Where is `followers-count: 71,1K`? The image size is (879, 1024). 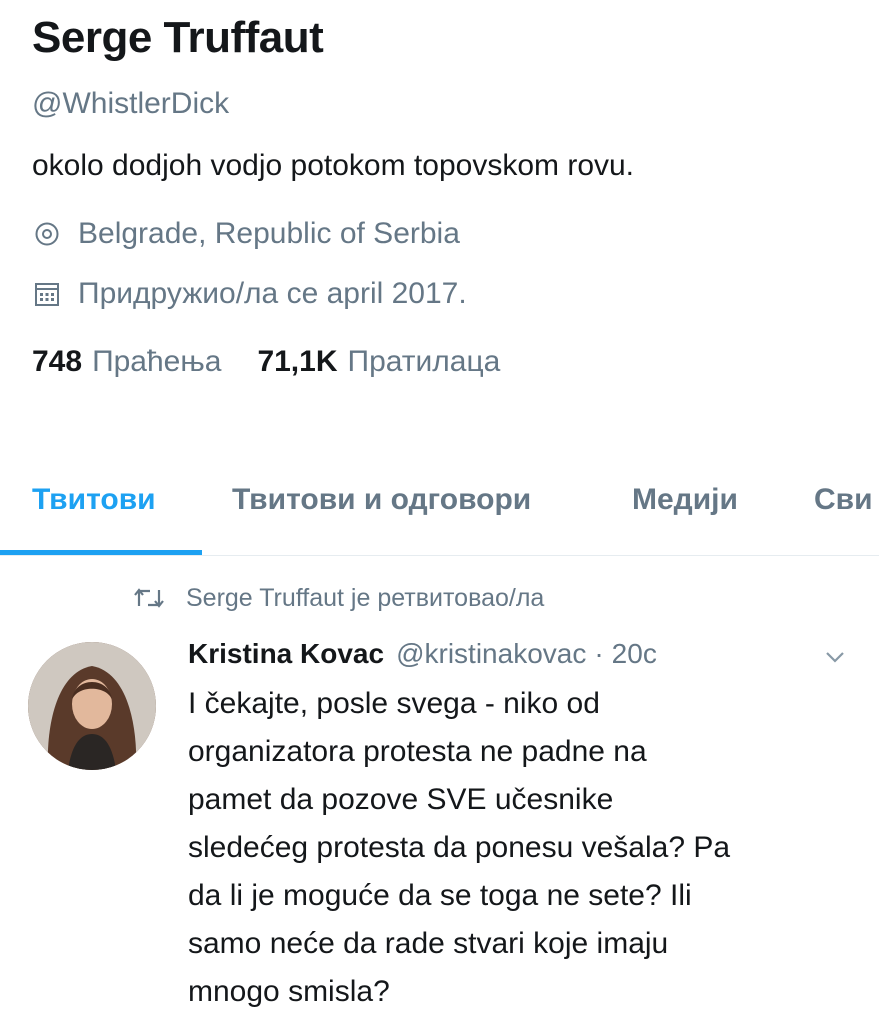
followers-count: 71,1K is located at coordinates (297, 362).